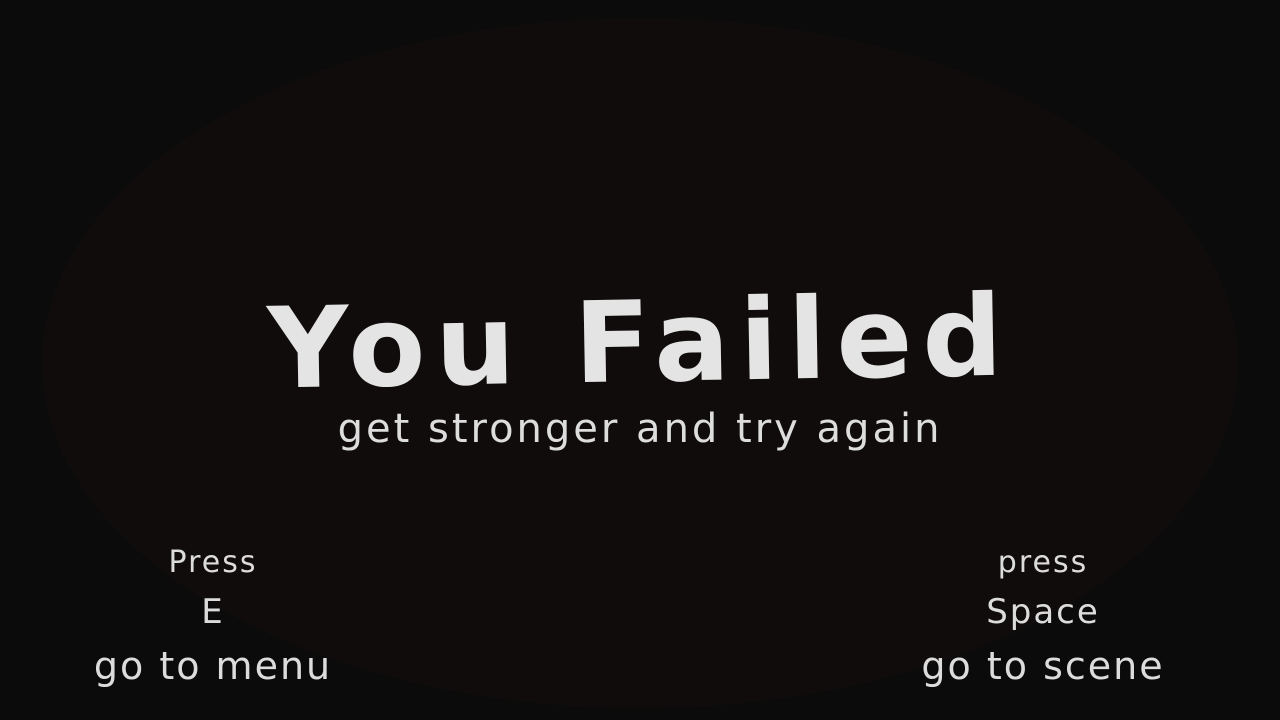  Describe the element at coordinates (640, 343) in the screenshot. I see `game-over-title: You Failed` at that location.